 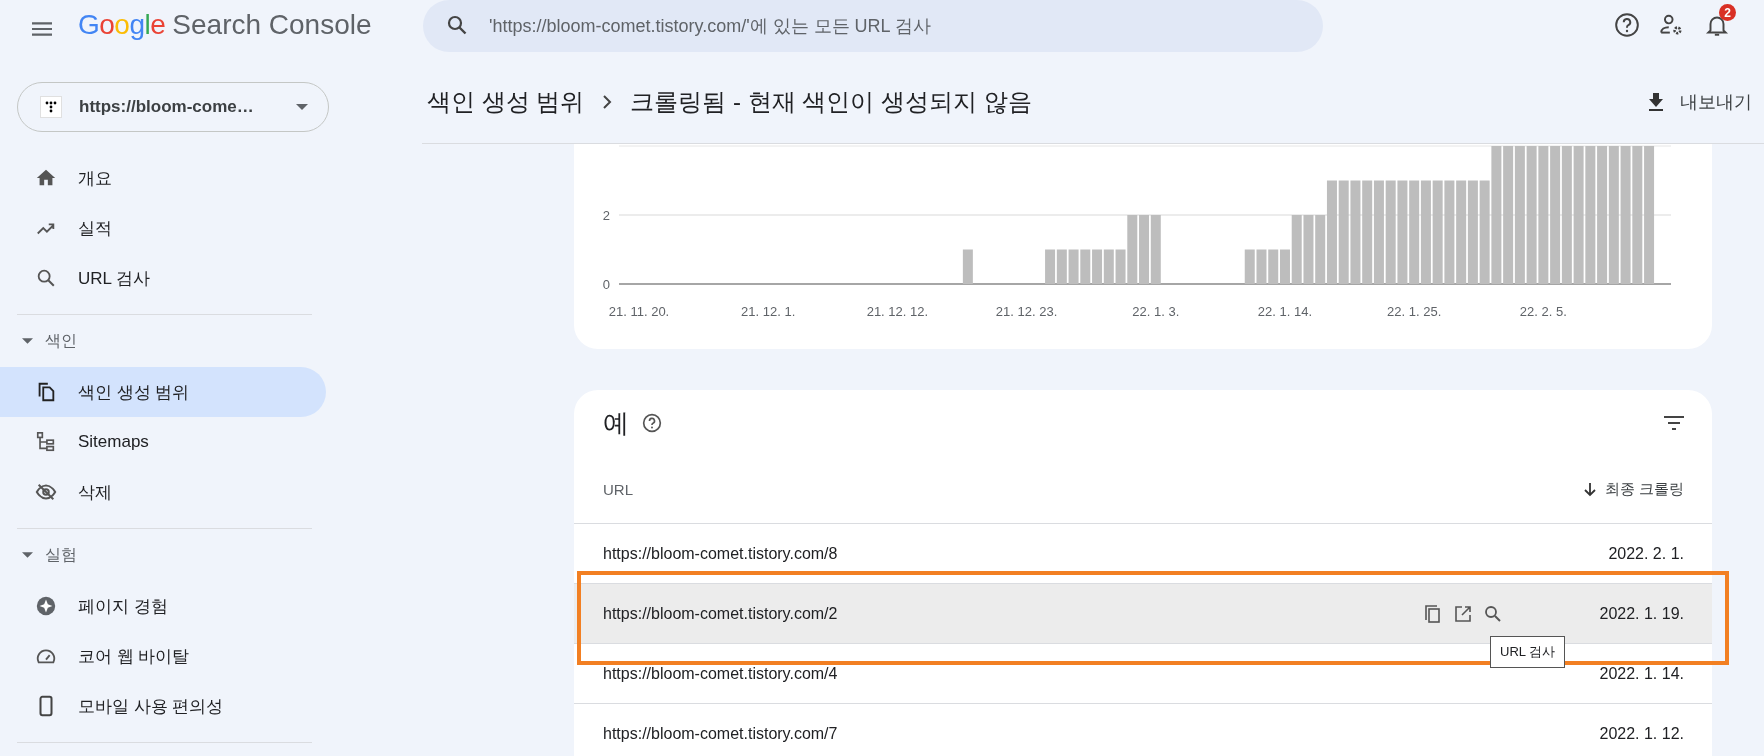 What do you see at coordinates (302, 107) in the screenshot?
I see `caret-down-icon` at bounding box center [302, 107].